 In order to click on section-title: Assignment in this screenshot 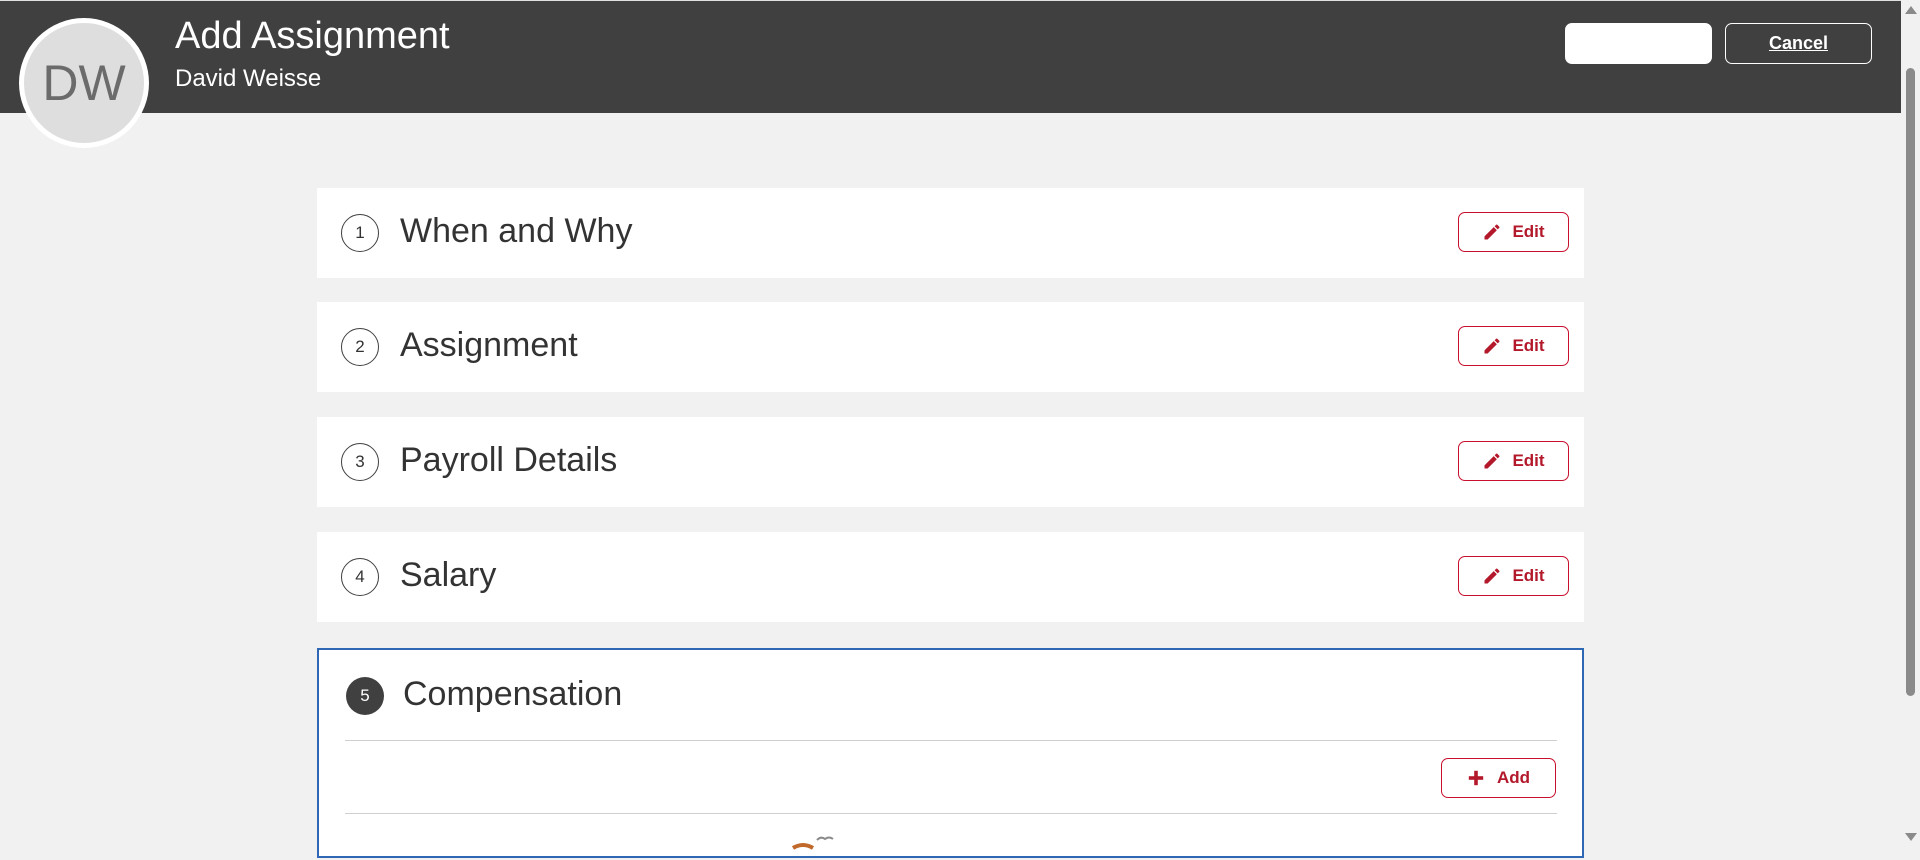, I will do `click(489, 345)`.